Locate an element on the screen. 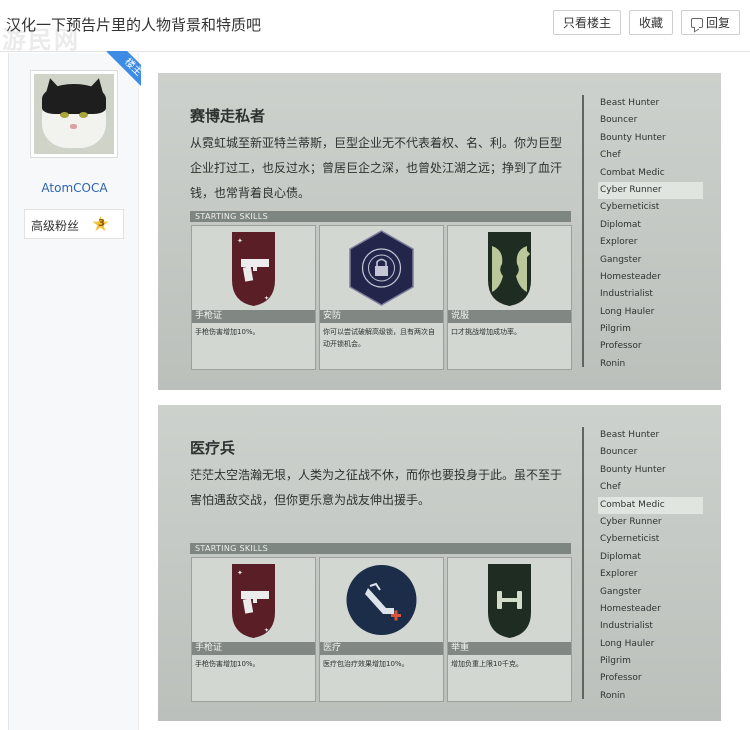 This screenshot has width=750, height=730. dumbbell-icon is located at coordinates (509, 601).